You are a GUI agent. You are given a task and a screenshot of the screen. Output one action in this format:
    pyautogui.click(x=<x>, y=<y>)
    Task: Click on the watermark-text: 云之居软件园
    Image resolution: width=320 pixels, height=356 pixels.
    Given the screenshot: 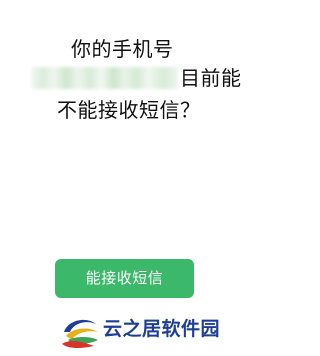 What is the action you would take?
    pyautogui.click(x=162, y=329)
    